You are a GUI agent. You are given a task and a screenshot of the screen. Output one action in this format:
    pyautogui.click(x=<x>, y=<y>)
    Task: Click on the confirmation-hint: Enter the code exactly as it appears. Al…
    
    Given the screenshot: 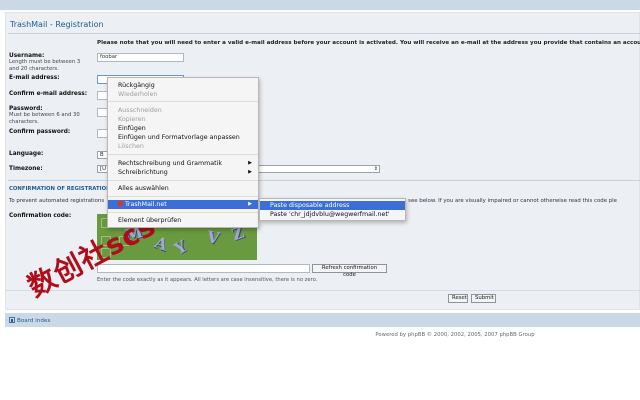 What is the action you would take?
    pyautogui.click(x=207, y=280)
    